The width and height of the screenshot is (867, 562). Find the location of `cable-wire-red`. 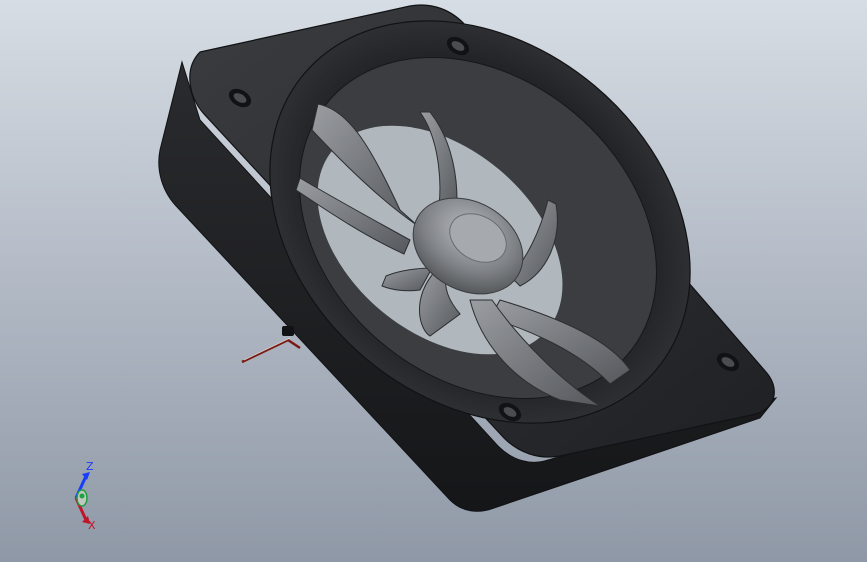

cable-wire-red is located at coordinates (271, 351).